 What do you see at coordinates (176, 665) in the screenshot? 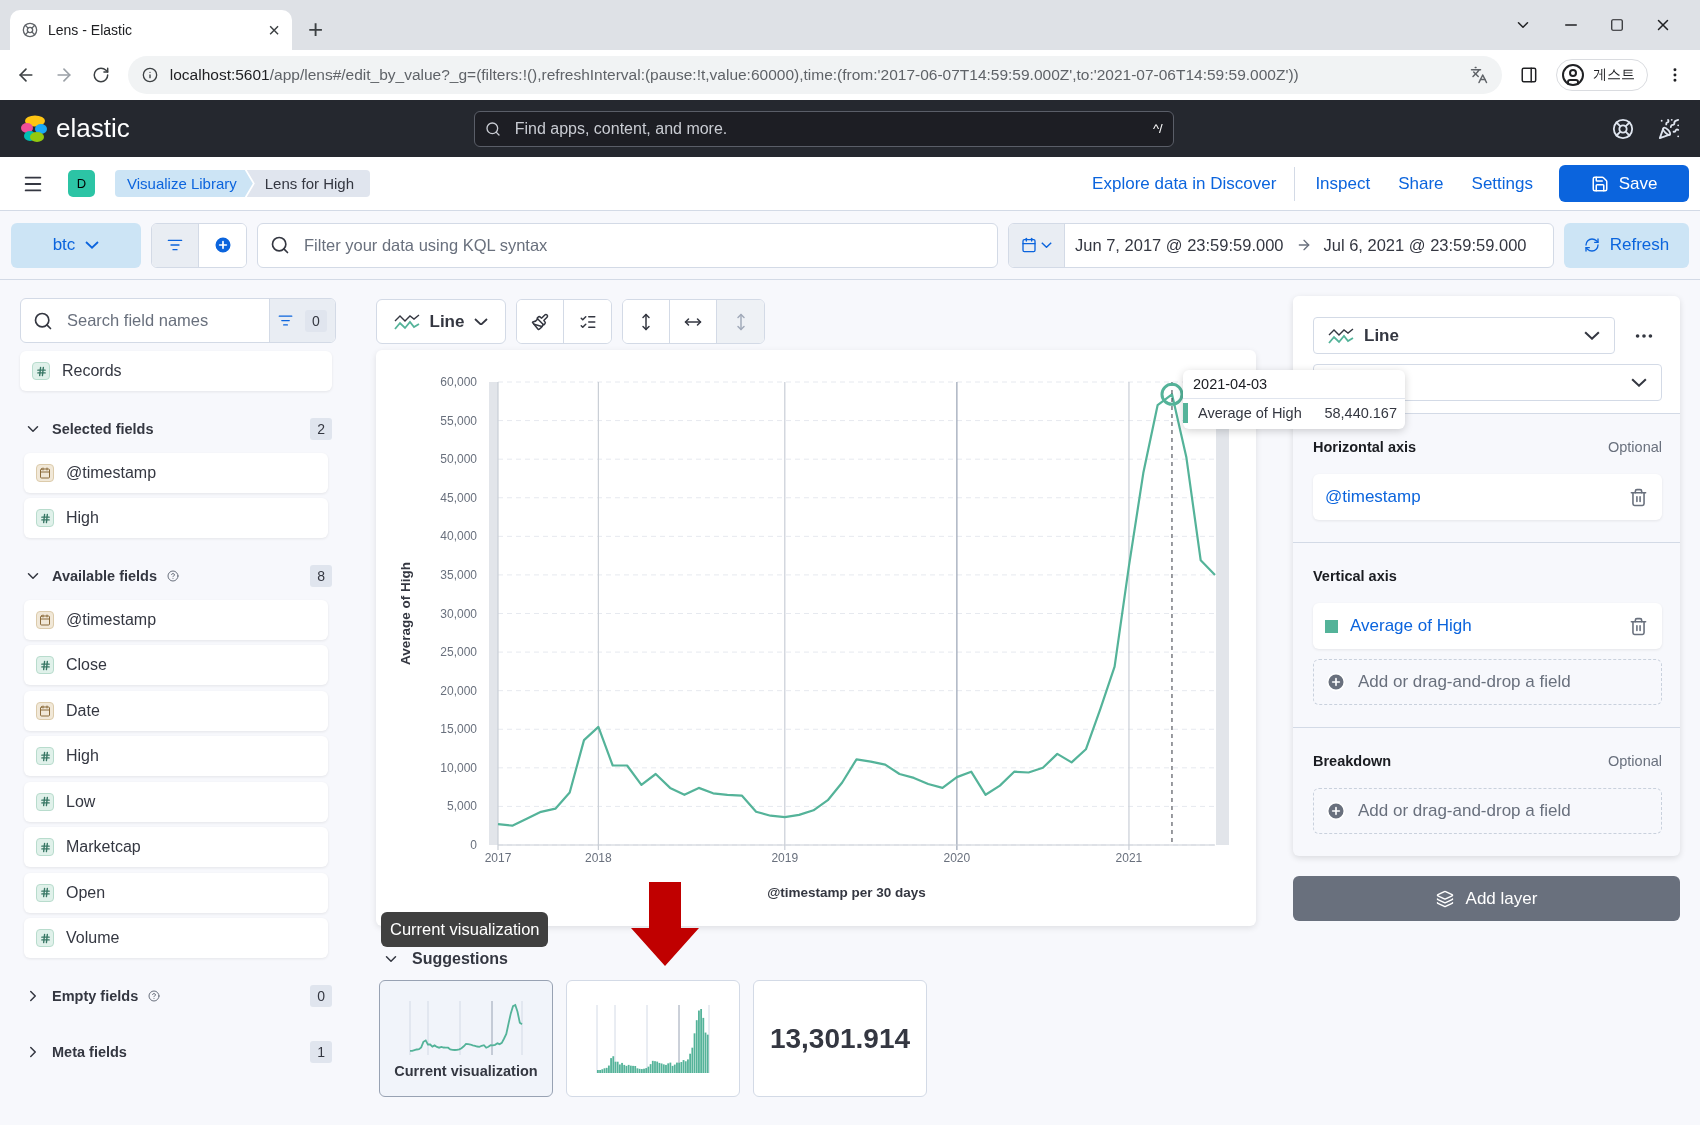
I see `field-item: Close` at bounding box center [176, 665].